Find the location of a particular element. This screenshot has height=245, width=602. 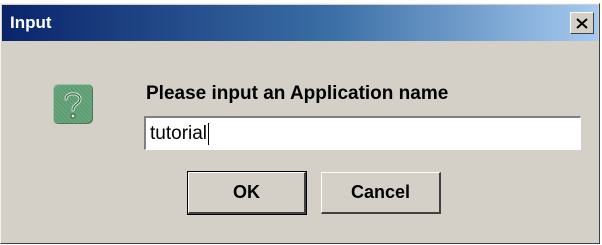

question-icon is located at coordinates (73, 104).